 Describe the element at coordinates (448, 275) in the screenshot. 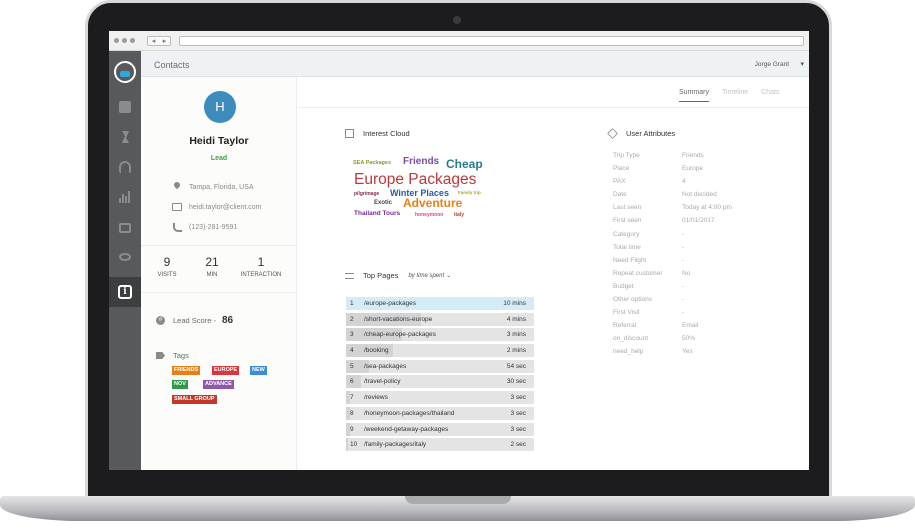

I see `chevron-down-icon: ⌄` at that location.